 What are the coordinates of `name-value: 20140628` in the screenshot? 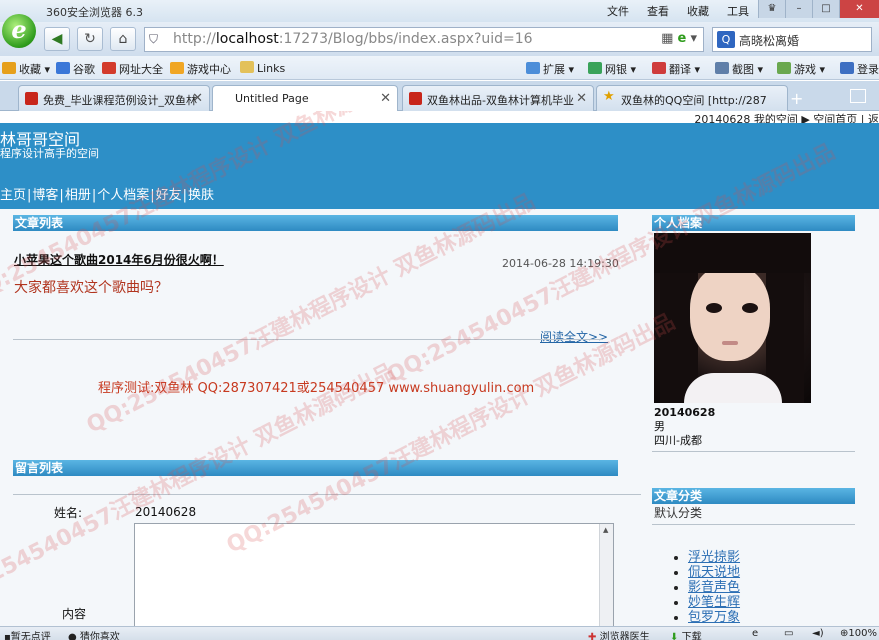 It's located at (166, 512).